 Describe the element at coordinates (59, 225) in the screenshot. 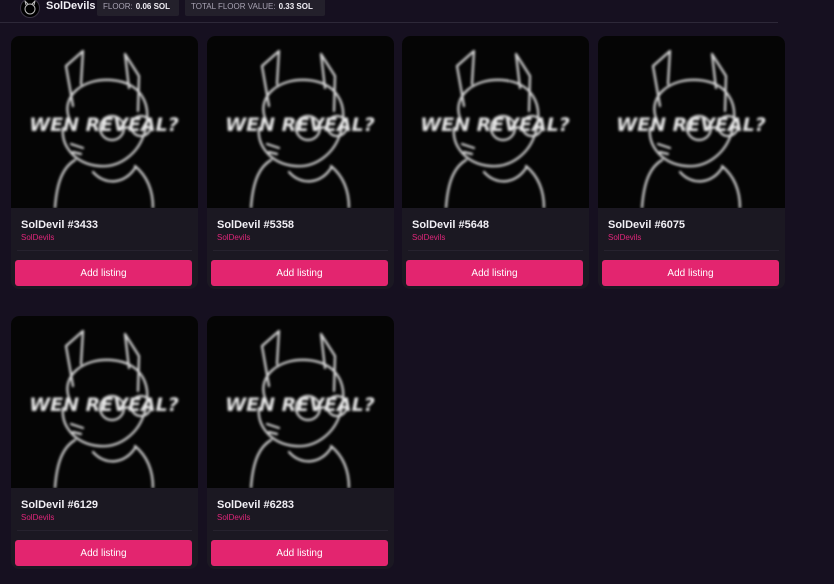

I see `nft-title: SolDevil #3433` at that location.